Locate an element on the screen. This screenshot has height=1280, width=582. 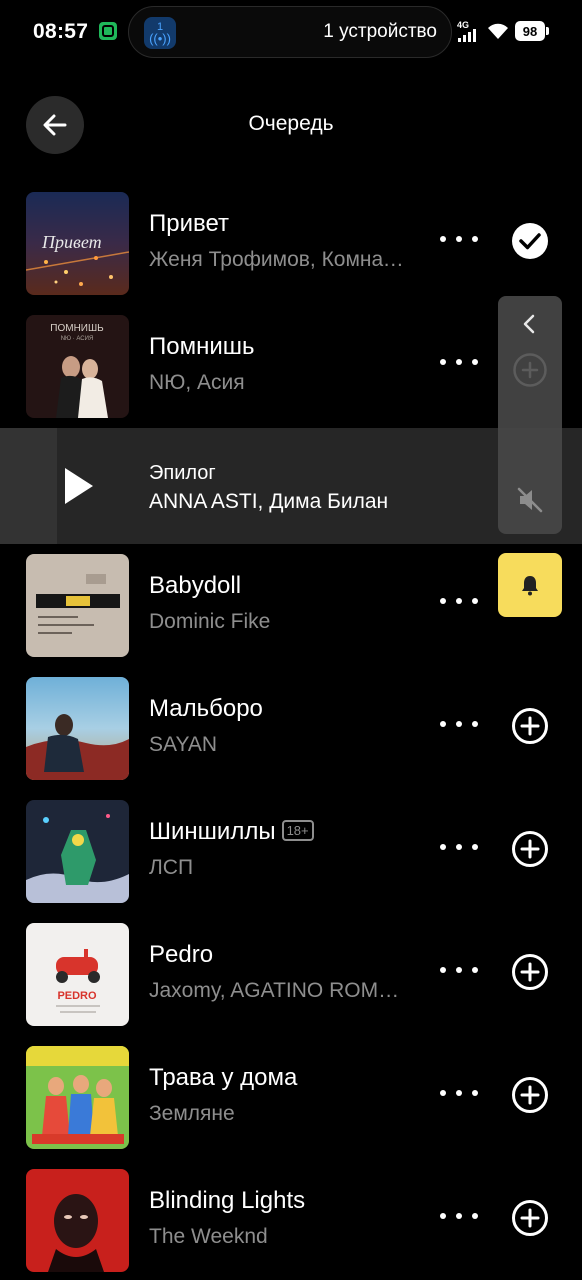
cover-privet-text: Привет is located at coordinates (71, 242).